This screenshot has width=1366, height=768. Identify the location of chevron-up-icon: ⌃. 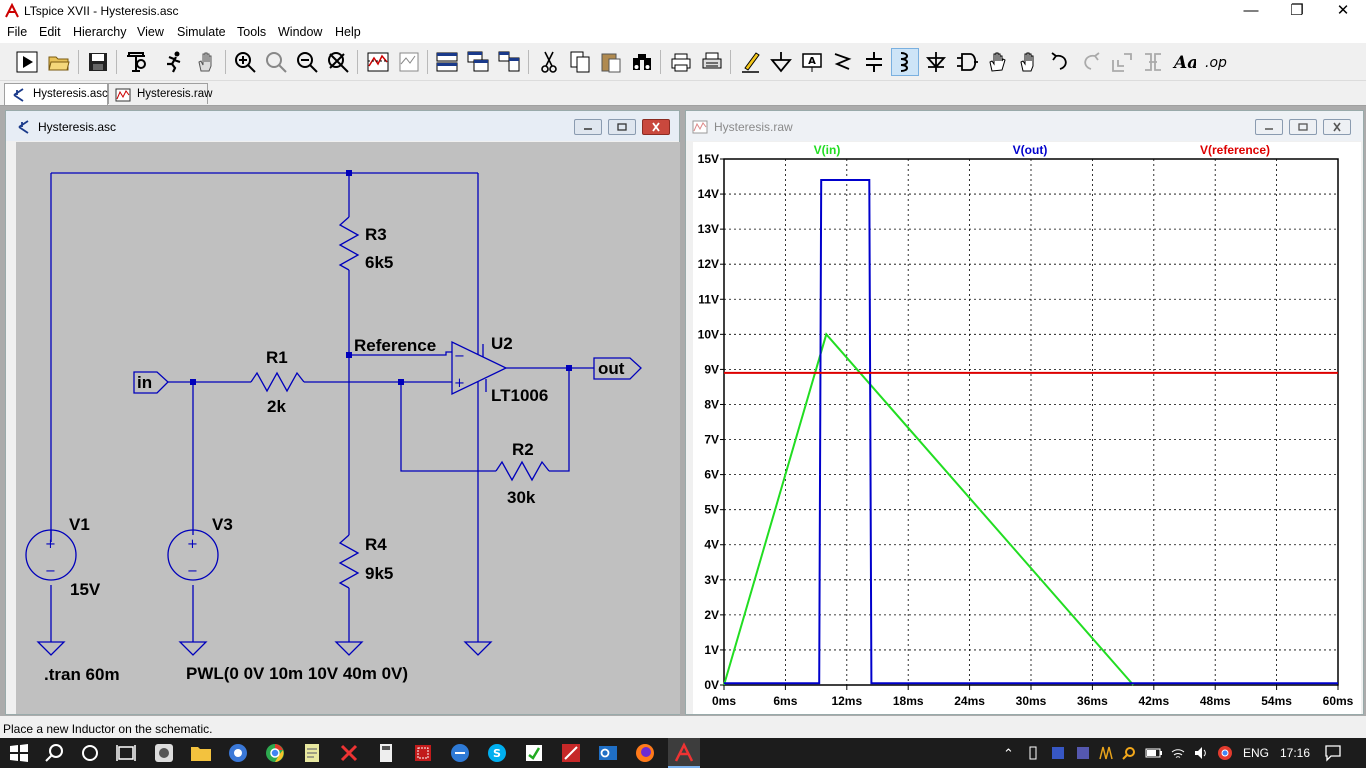
(1008, 754).